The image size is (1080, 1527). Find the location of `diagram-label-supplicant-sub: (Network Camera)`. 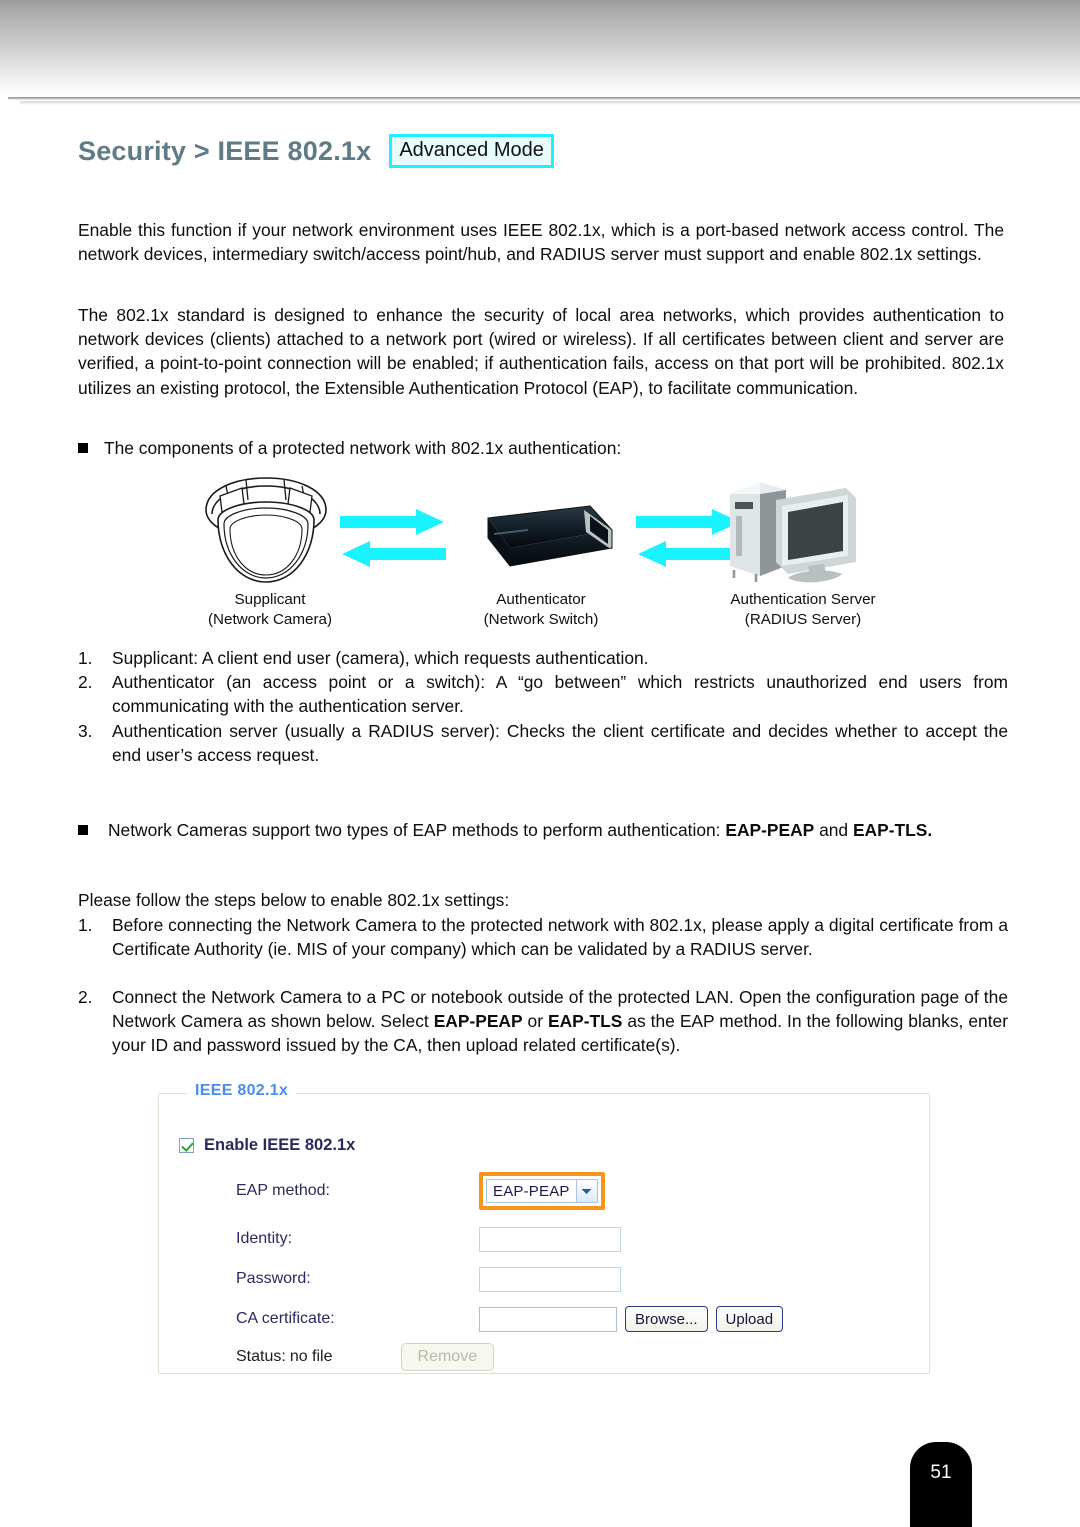

diagram-label-supplicant-sub: (Network Camera) is located at coordinates (270, 619).